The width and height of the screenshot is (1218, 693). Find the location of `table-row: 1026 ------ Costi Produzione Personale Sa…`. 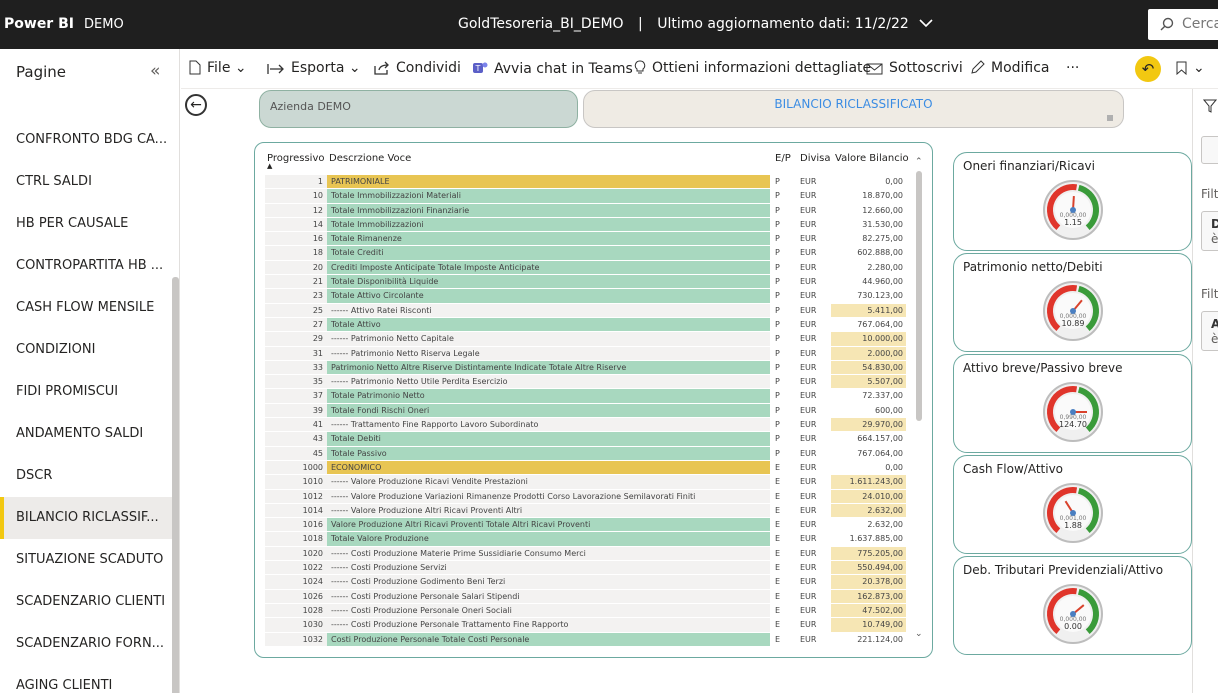

table-row: 1026 ------ Costi Produzione Personale Sa… is located at coordinates (585, 596).